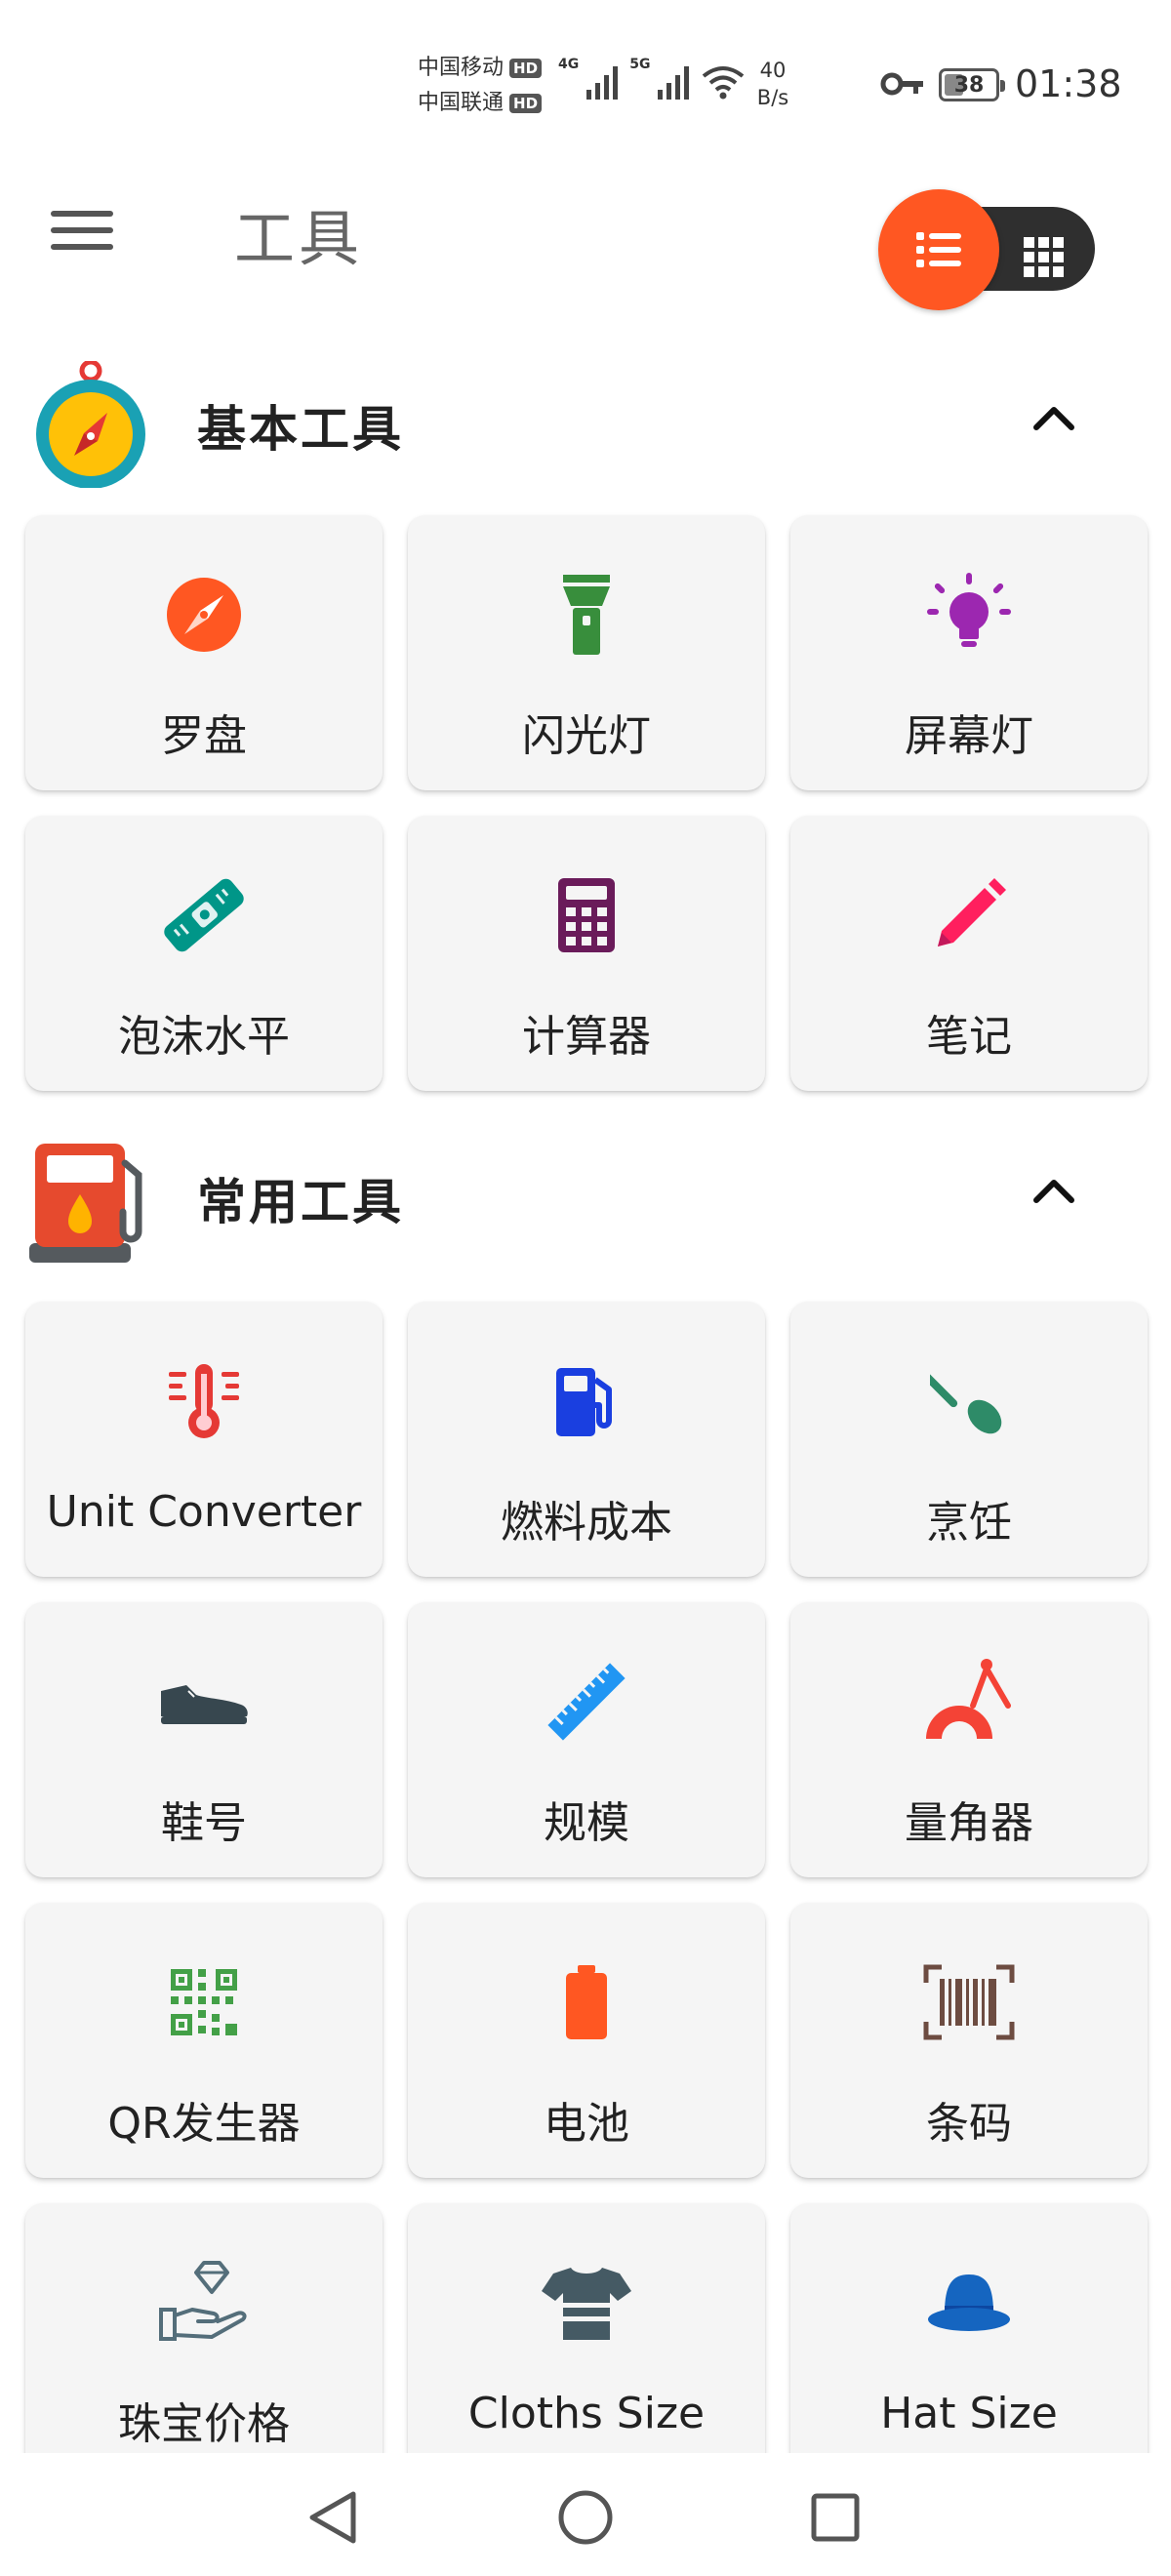 This screenshot has height=2576, width=1171. Describe the element at coordinates (652, 79) in the screenshot. I see `network-indicators: 4G 5G` at that location.